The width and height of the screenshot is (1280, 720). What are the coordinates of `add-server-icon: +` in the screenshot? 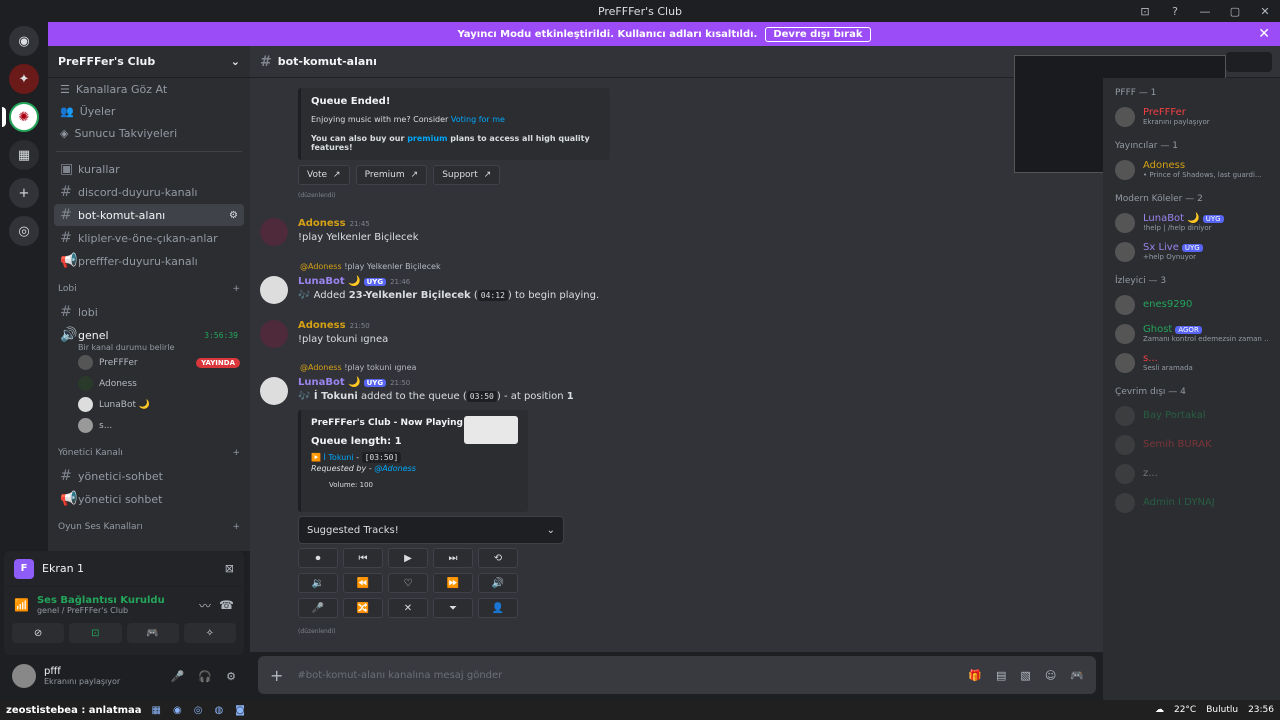 It's located at (24, 193).